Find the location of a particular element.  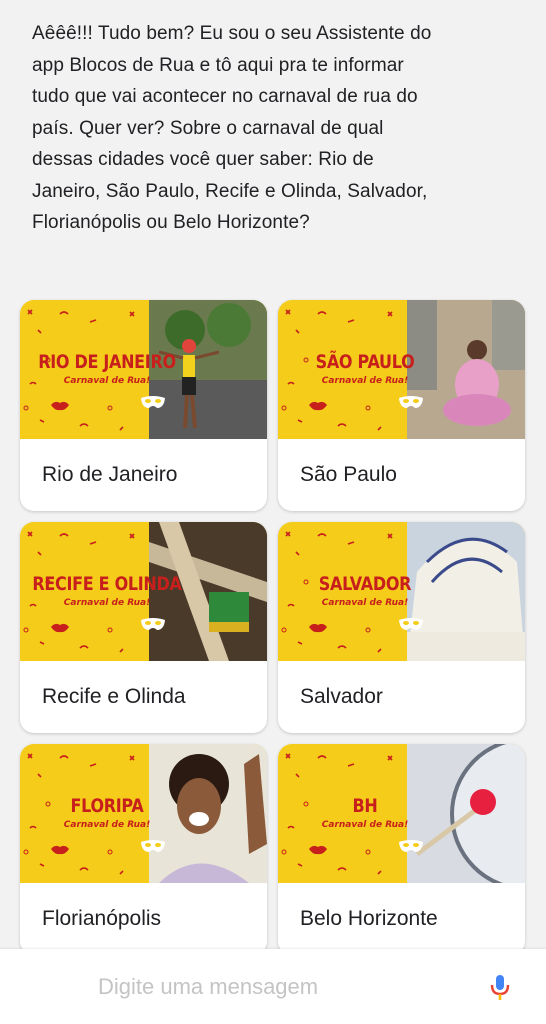

card-belo-horizonte: BH Carnaval de Rua! Belo Horizonte is located at coordinates (401, 849).